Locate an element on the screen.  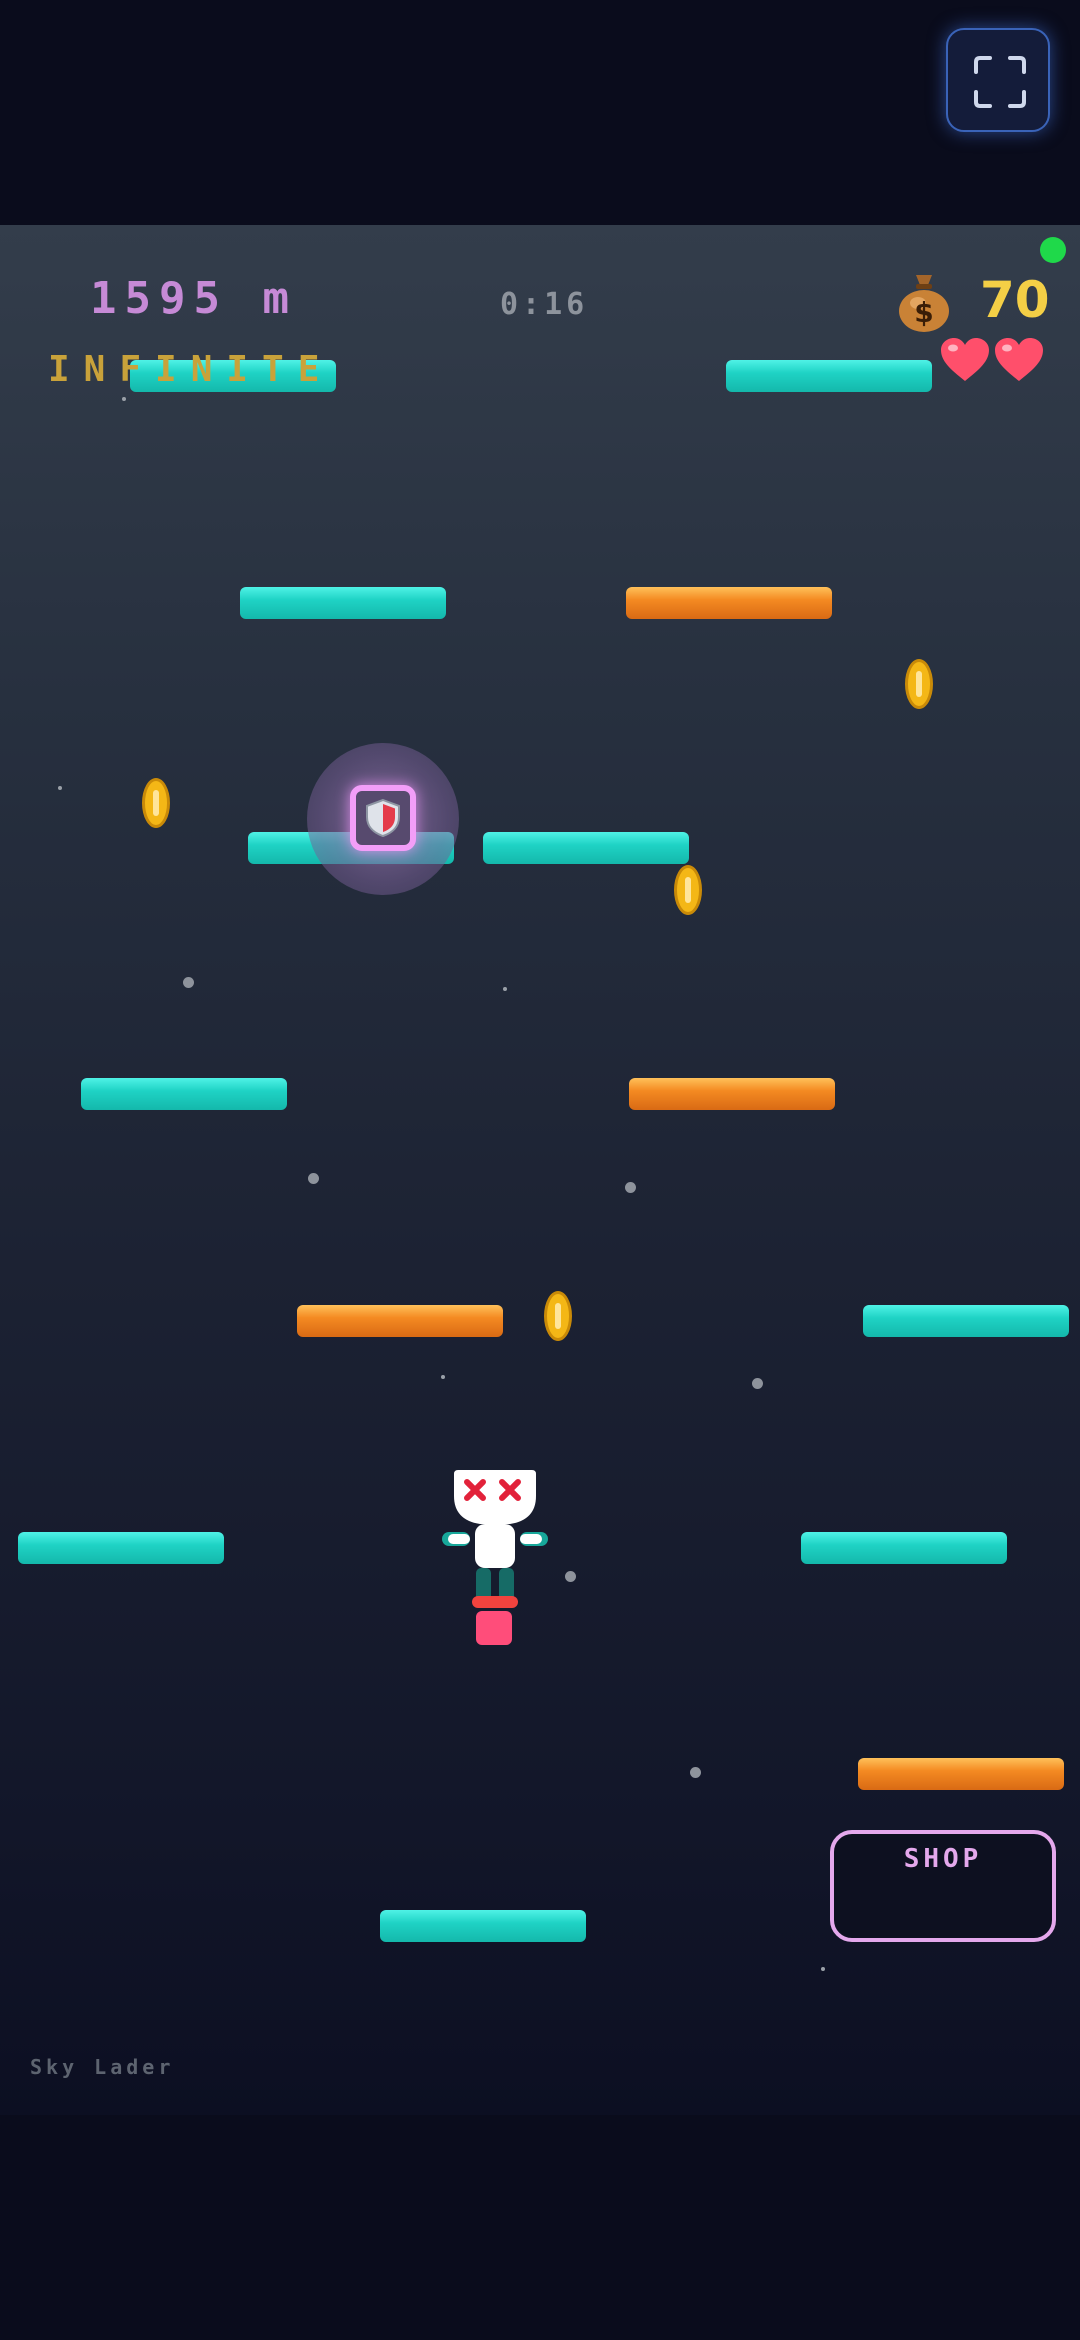
lives-display is located at coordinates (992, 360).